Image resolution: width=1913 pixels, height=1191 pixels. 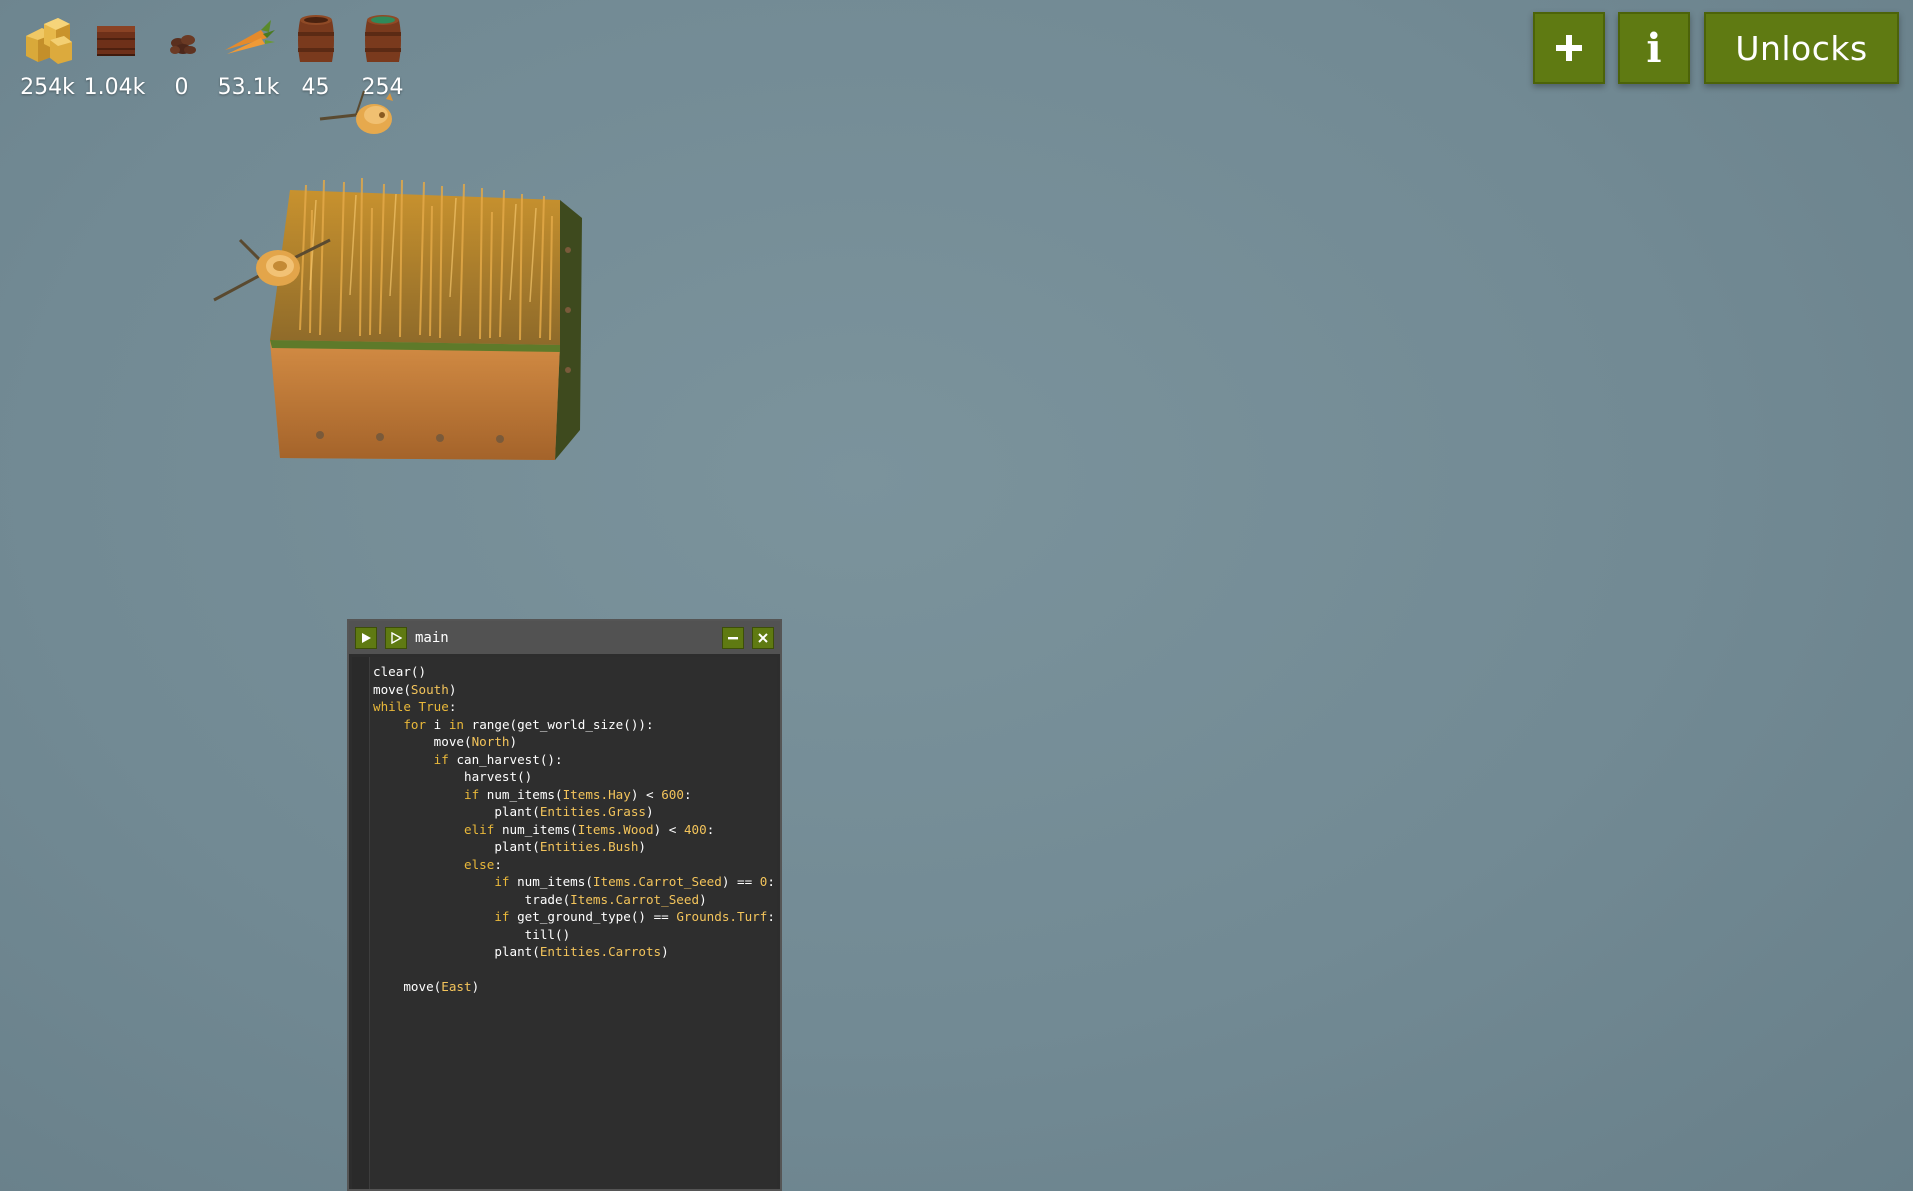 I want to click on code-token: for, so click(x=415, y=724).